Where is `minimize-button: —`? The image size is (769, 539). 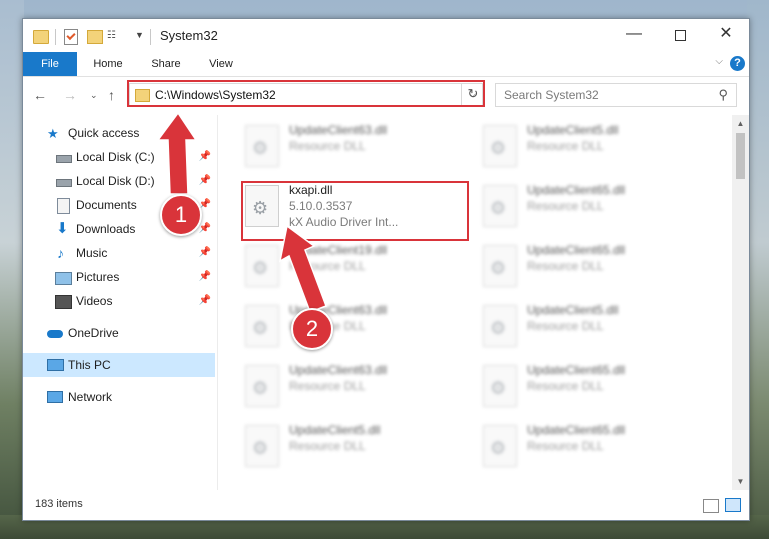 minimize-button: — is located at coordinates (634, 35).